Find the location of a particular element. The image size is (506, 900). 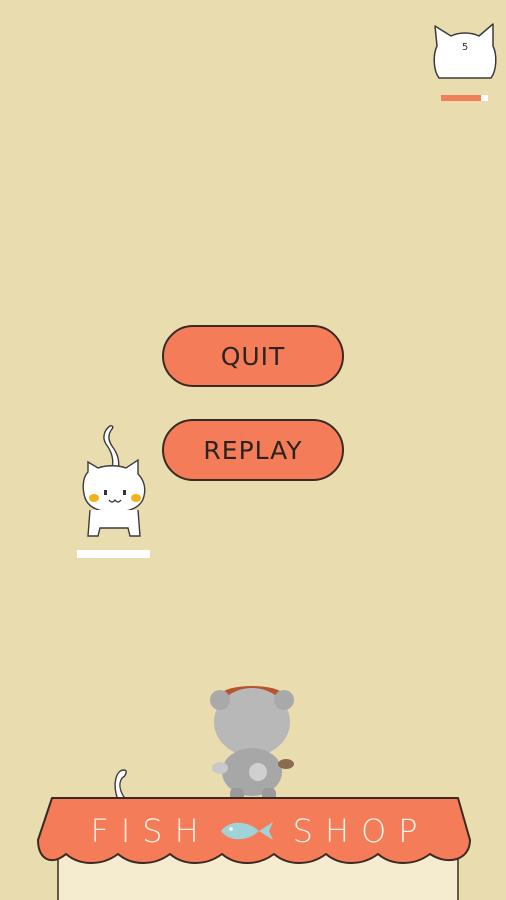

shopkeeper-character is located at coordinates (252, 744).